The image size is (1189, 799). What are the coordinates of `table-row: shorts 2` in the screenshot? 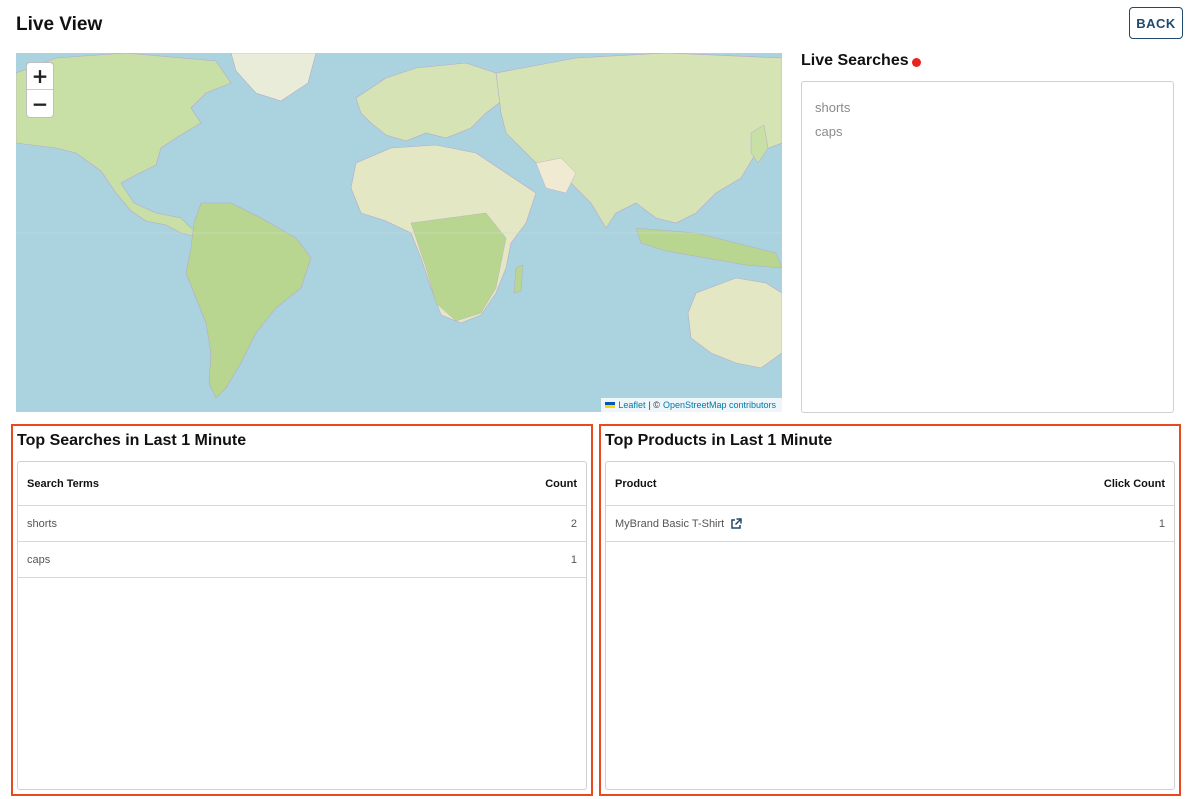 It's located at (302, 524).